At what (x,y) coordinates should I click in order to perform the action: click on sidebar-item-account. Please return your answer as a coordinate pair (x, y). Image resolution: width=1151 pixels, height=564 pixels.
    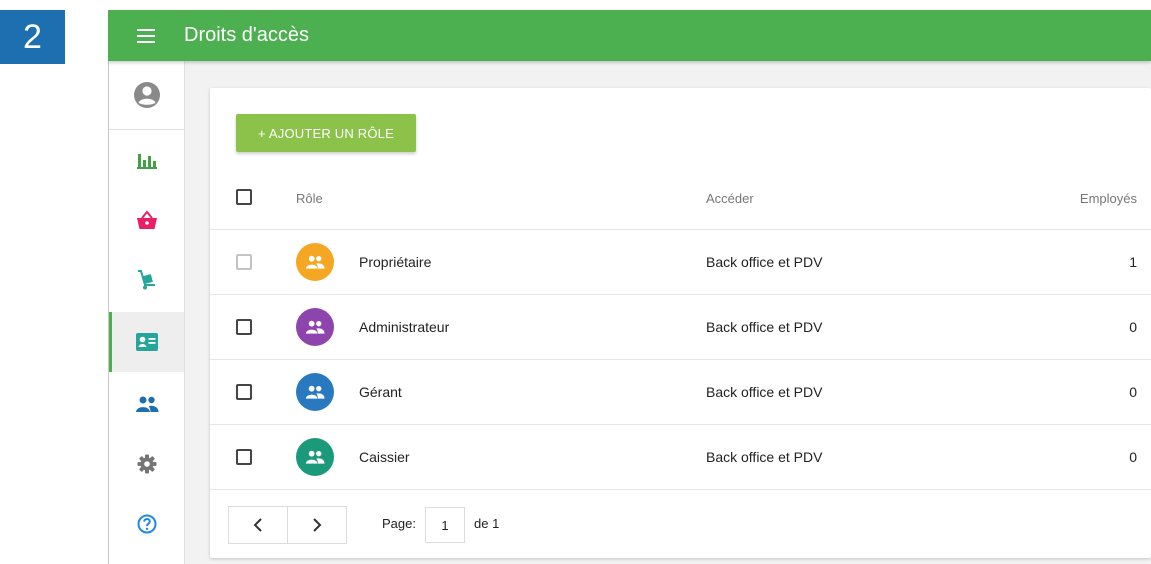
    Looking at the image, I should click on (146, 95).